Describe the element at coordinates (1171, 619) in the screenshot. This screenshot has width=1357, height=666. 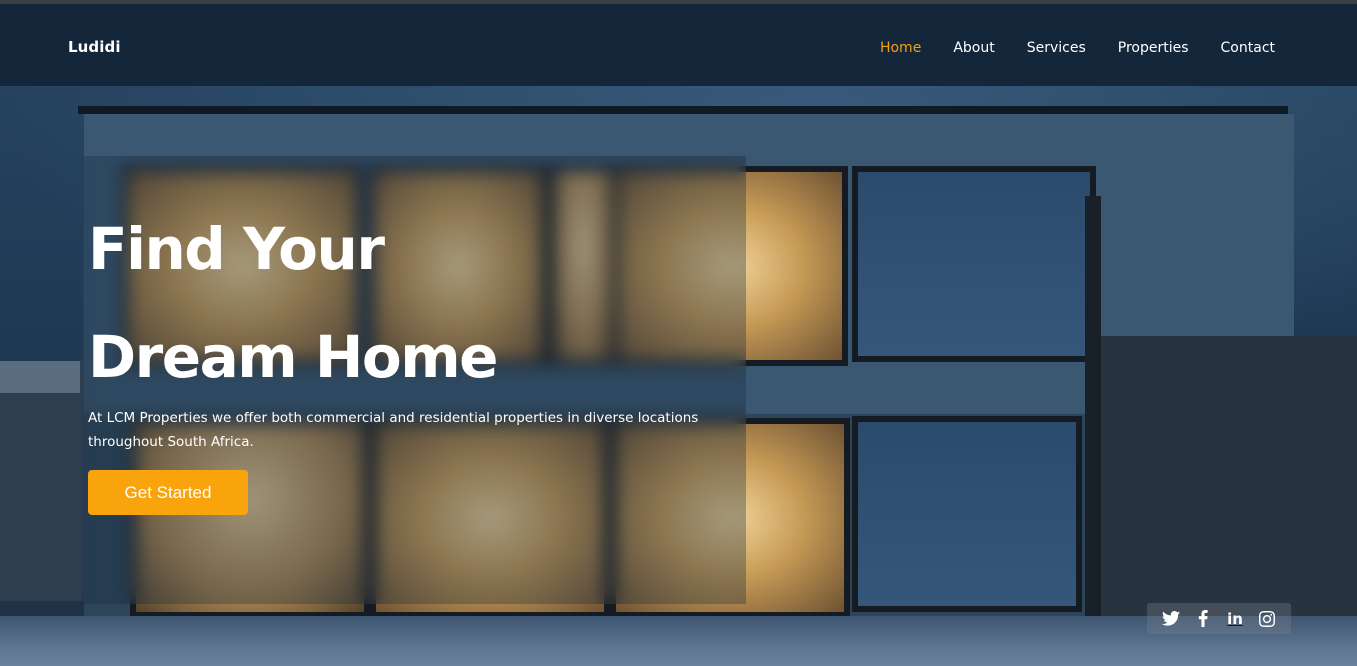
I see `twitter-icon` at that location.